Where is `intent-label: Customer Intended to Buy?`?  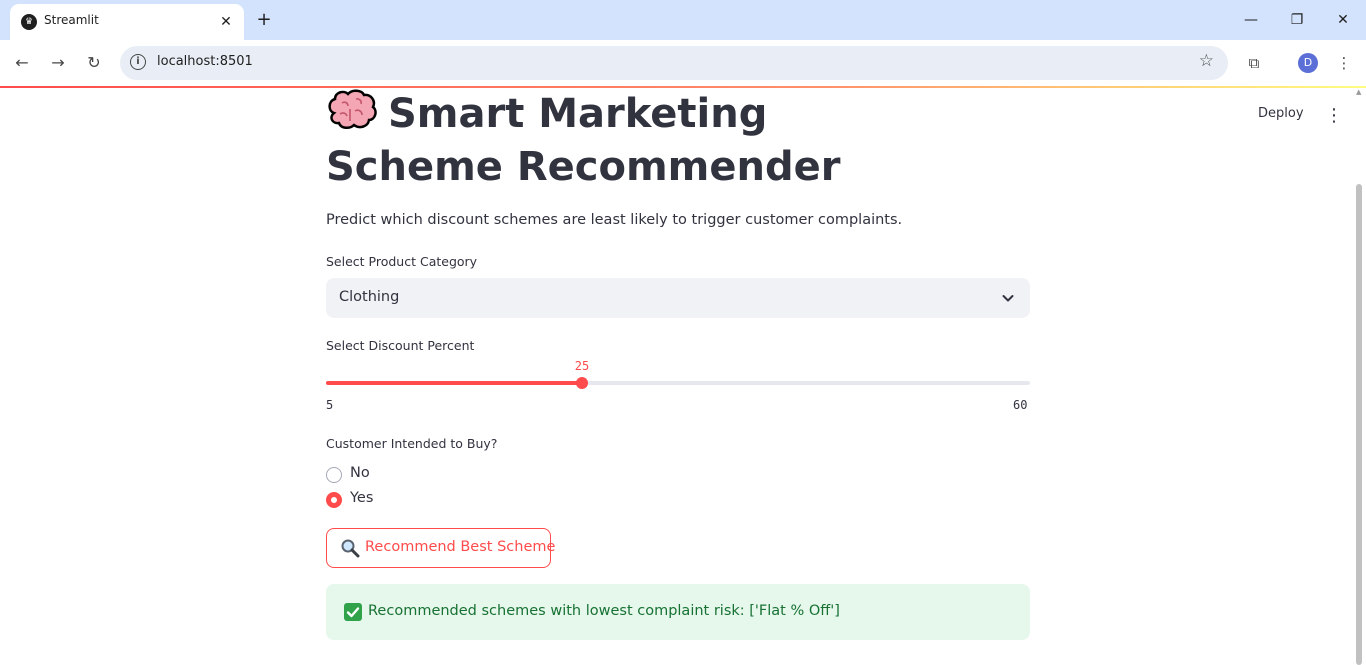 intent-label: Customer Intended to Buy? is located at coordinates (412, 443).